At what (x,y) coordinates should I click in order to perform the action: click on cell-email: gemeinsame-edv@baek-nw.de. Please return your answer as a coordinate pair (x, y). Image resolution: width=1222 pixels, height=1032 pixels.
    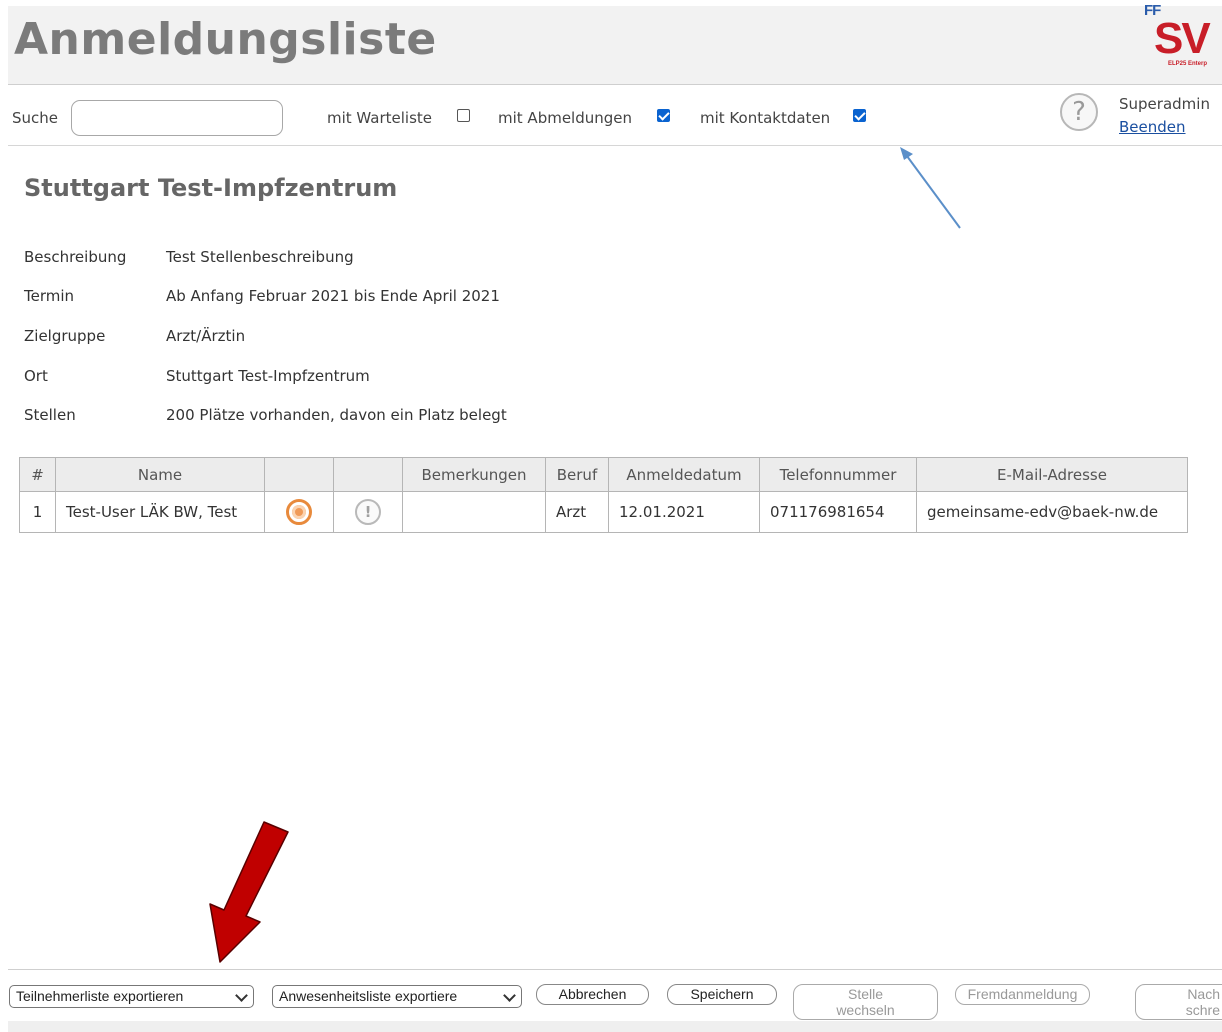
    Looking at the image, I should click on (1052, 512).